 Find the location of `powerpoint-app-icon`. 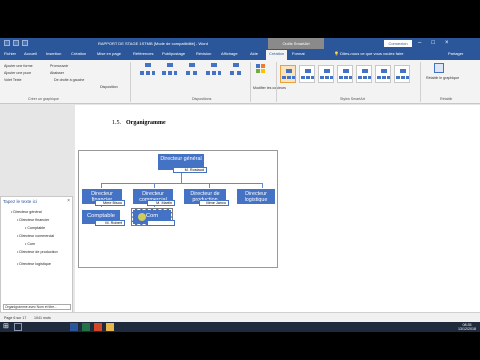

powerpoint-app-icon is located at coordinates (98, 327).